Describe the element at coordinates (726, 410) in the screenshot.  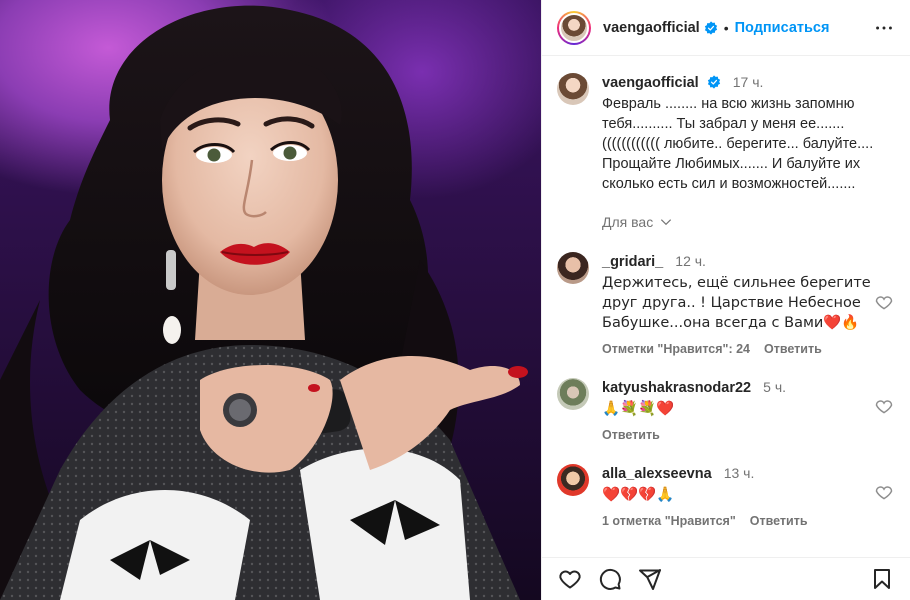
I see `comment-item: katyushakrasnodar22 5 ч. 🙏💐💐❤️ Ответить` at that location.